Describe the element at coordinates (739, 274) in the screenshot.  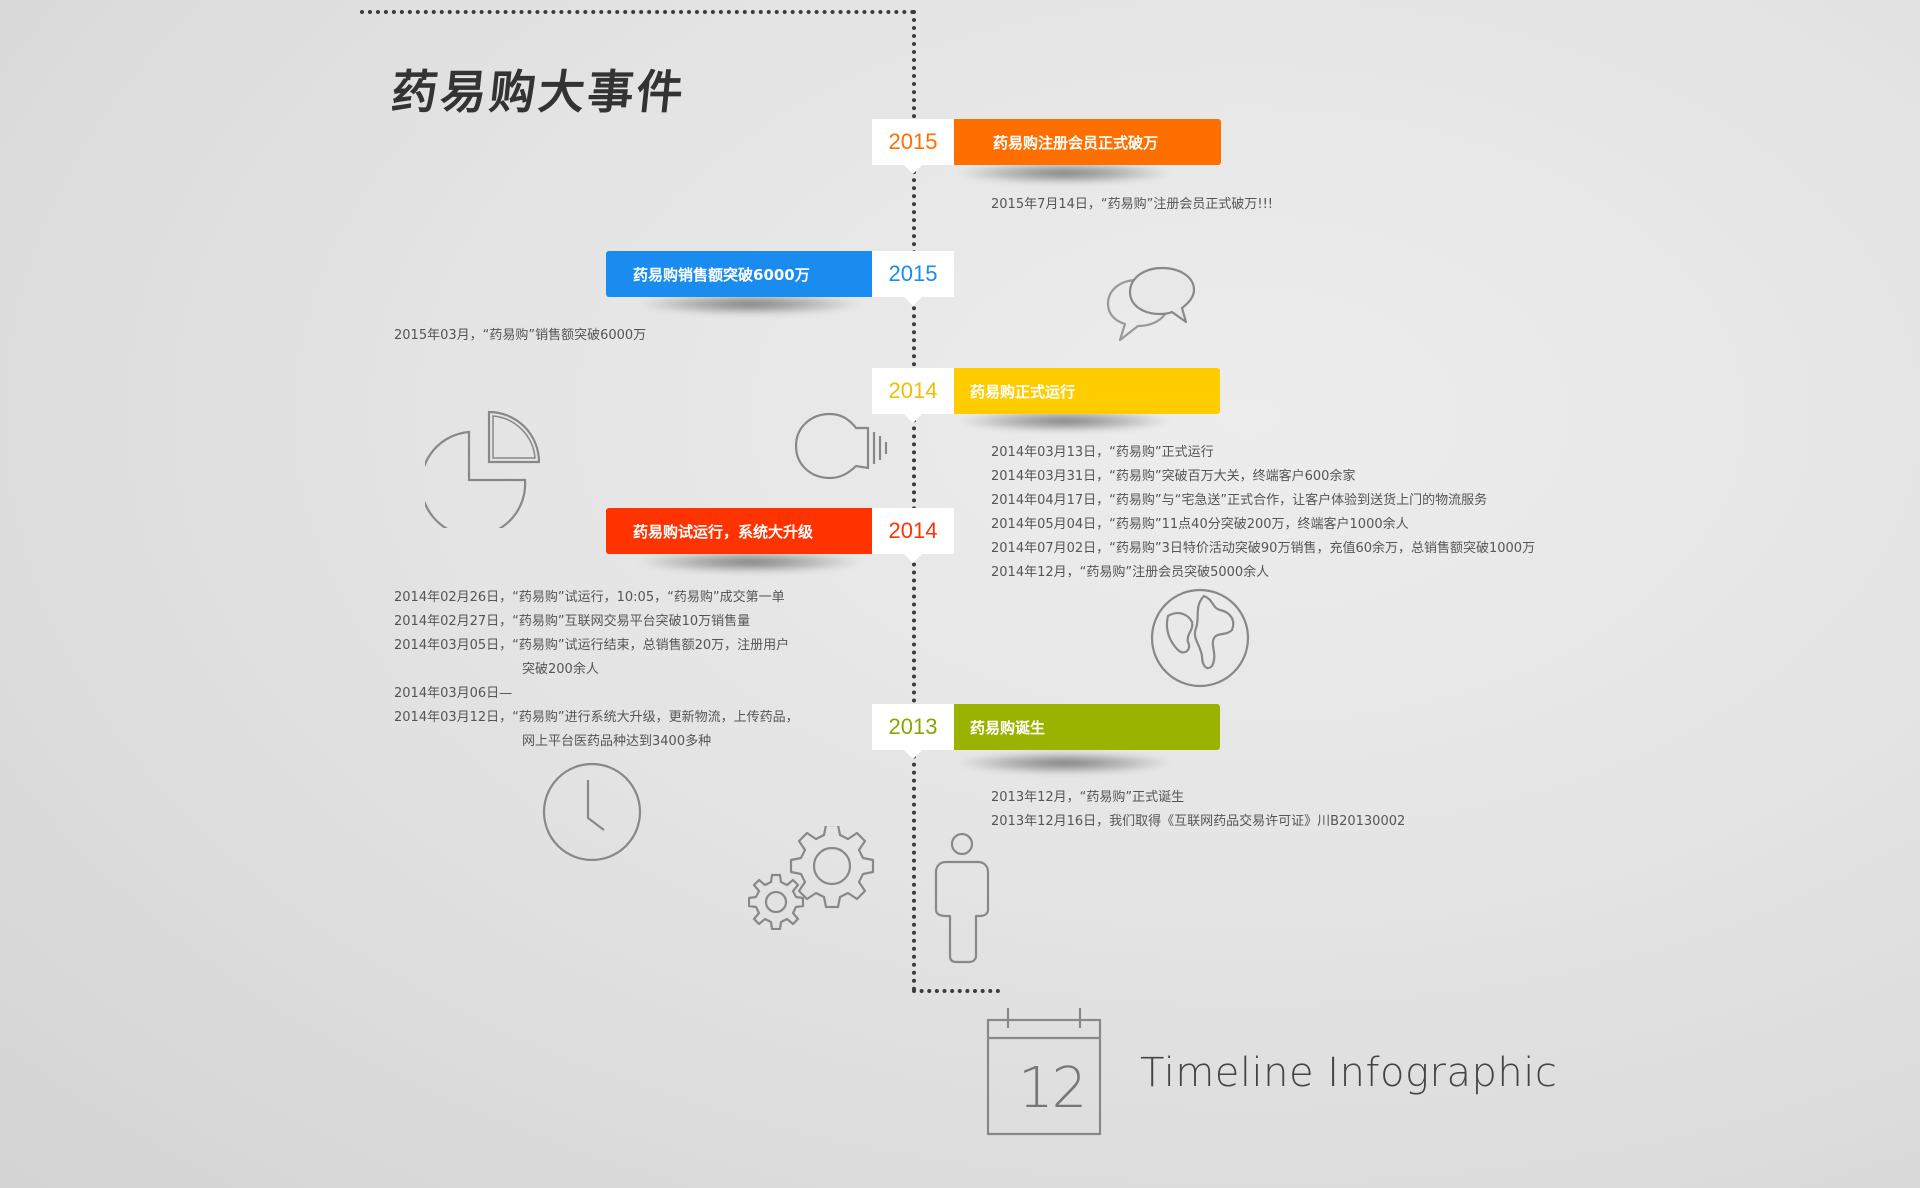
I see `event-label: 药易购销售额突破6000万` at that location.